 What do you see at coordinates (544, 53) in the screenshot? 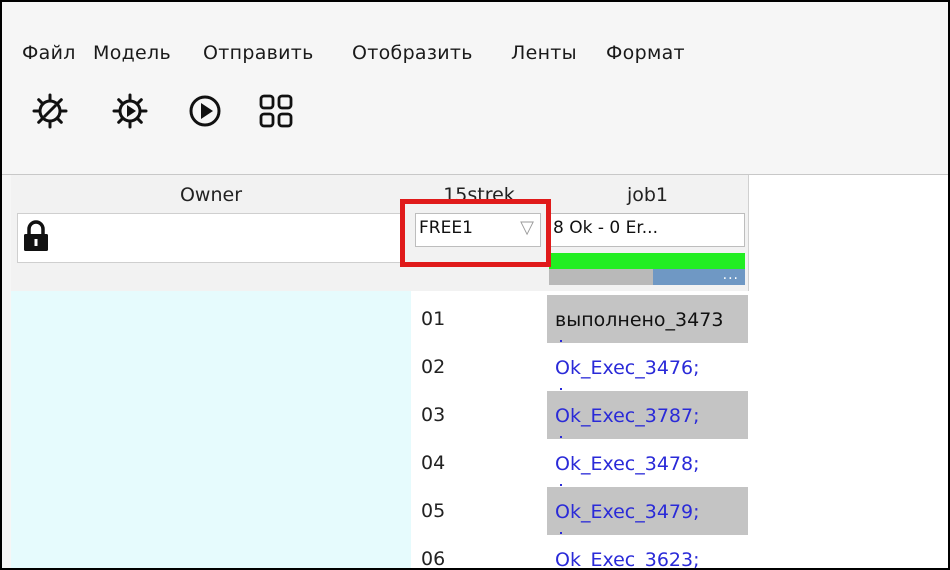
I see `menu-ribbons: Ленты` at bounding box center [544, 53].